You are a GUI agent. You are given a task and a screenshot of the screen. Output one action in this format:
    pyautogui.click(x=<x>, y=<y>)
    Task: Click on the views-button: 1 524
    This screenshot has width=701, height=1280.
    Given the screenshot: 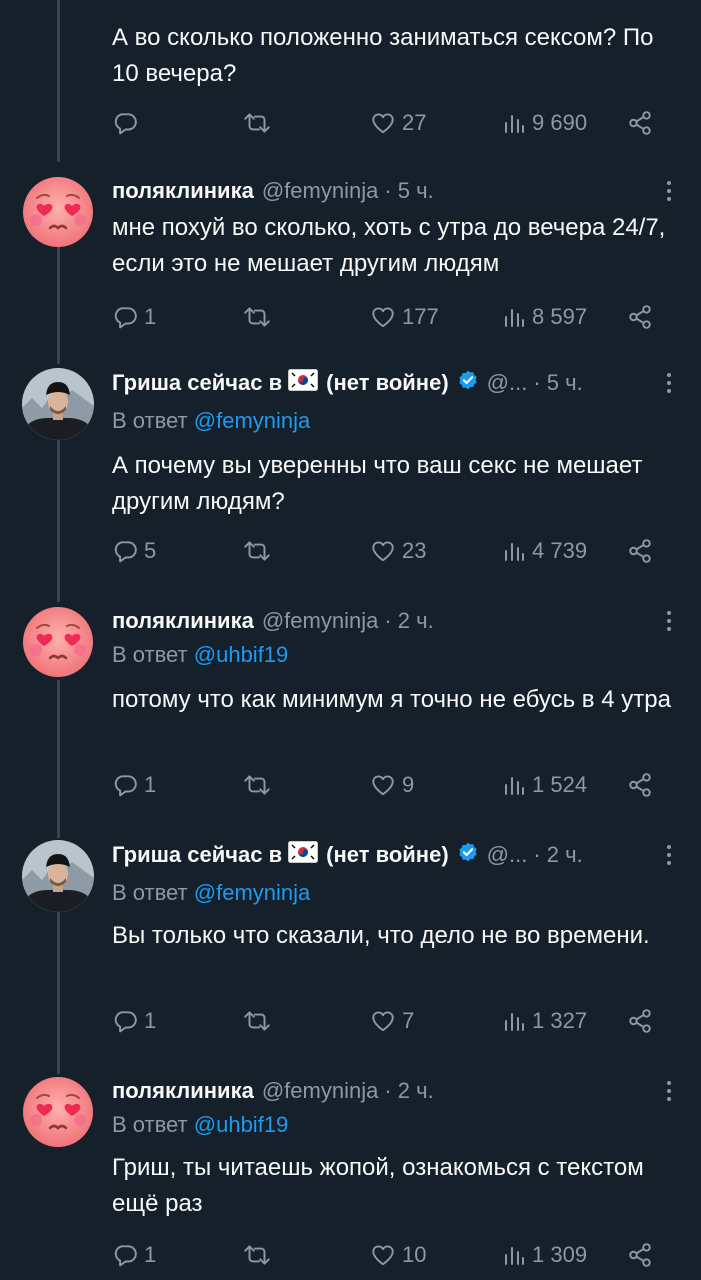 What is the action you would take?
    pyautogui.click(x=544, y=785)
    